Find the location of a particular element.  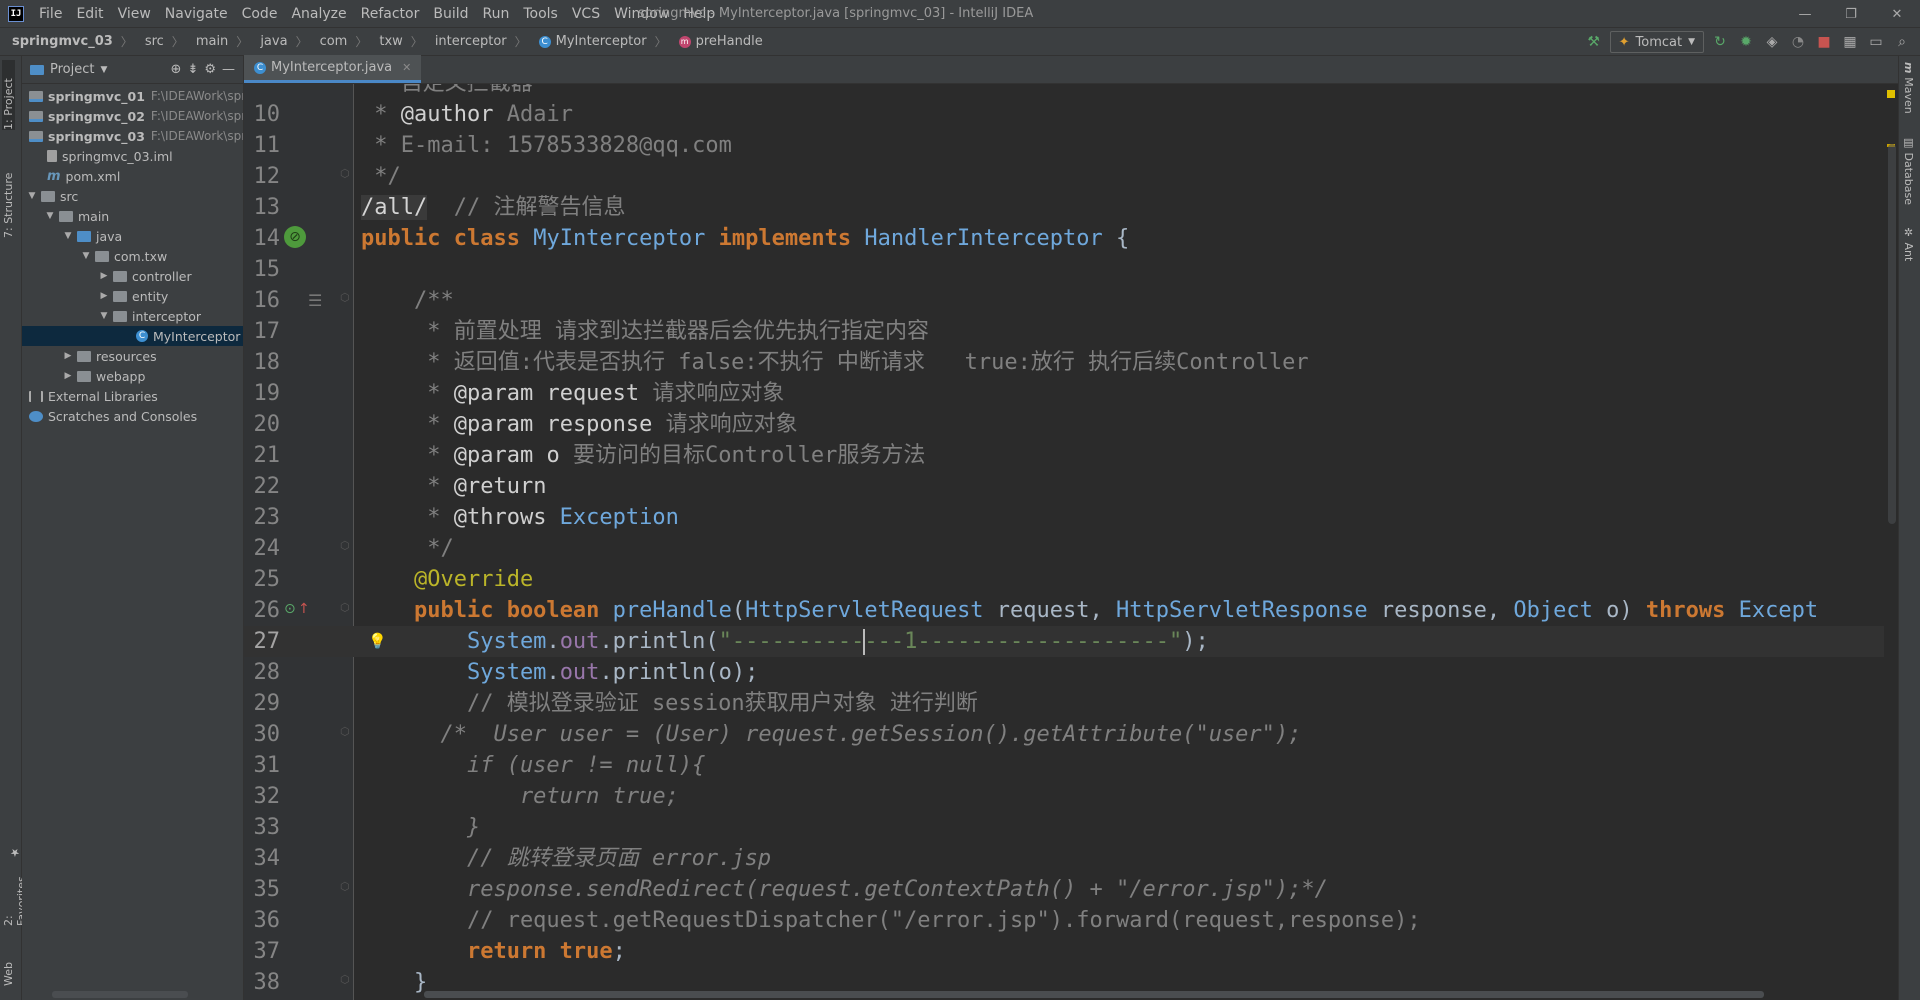

code-line-12: 12 ⬡ */ is located at coordinates (1071, 176).